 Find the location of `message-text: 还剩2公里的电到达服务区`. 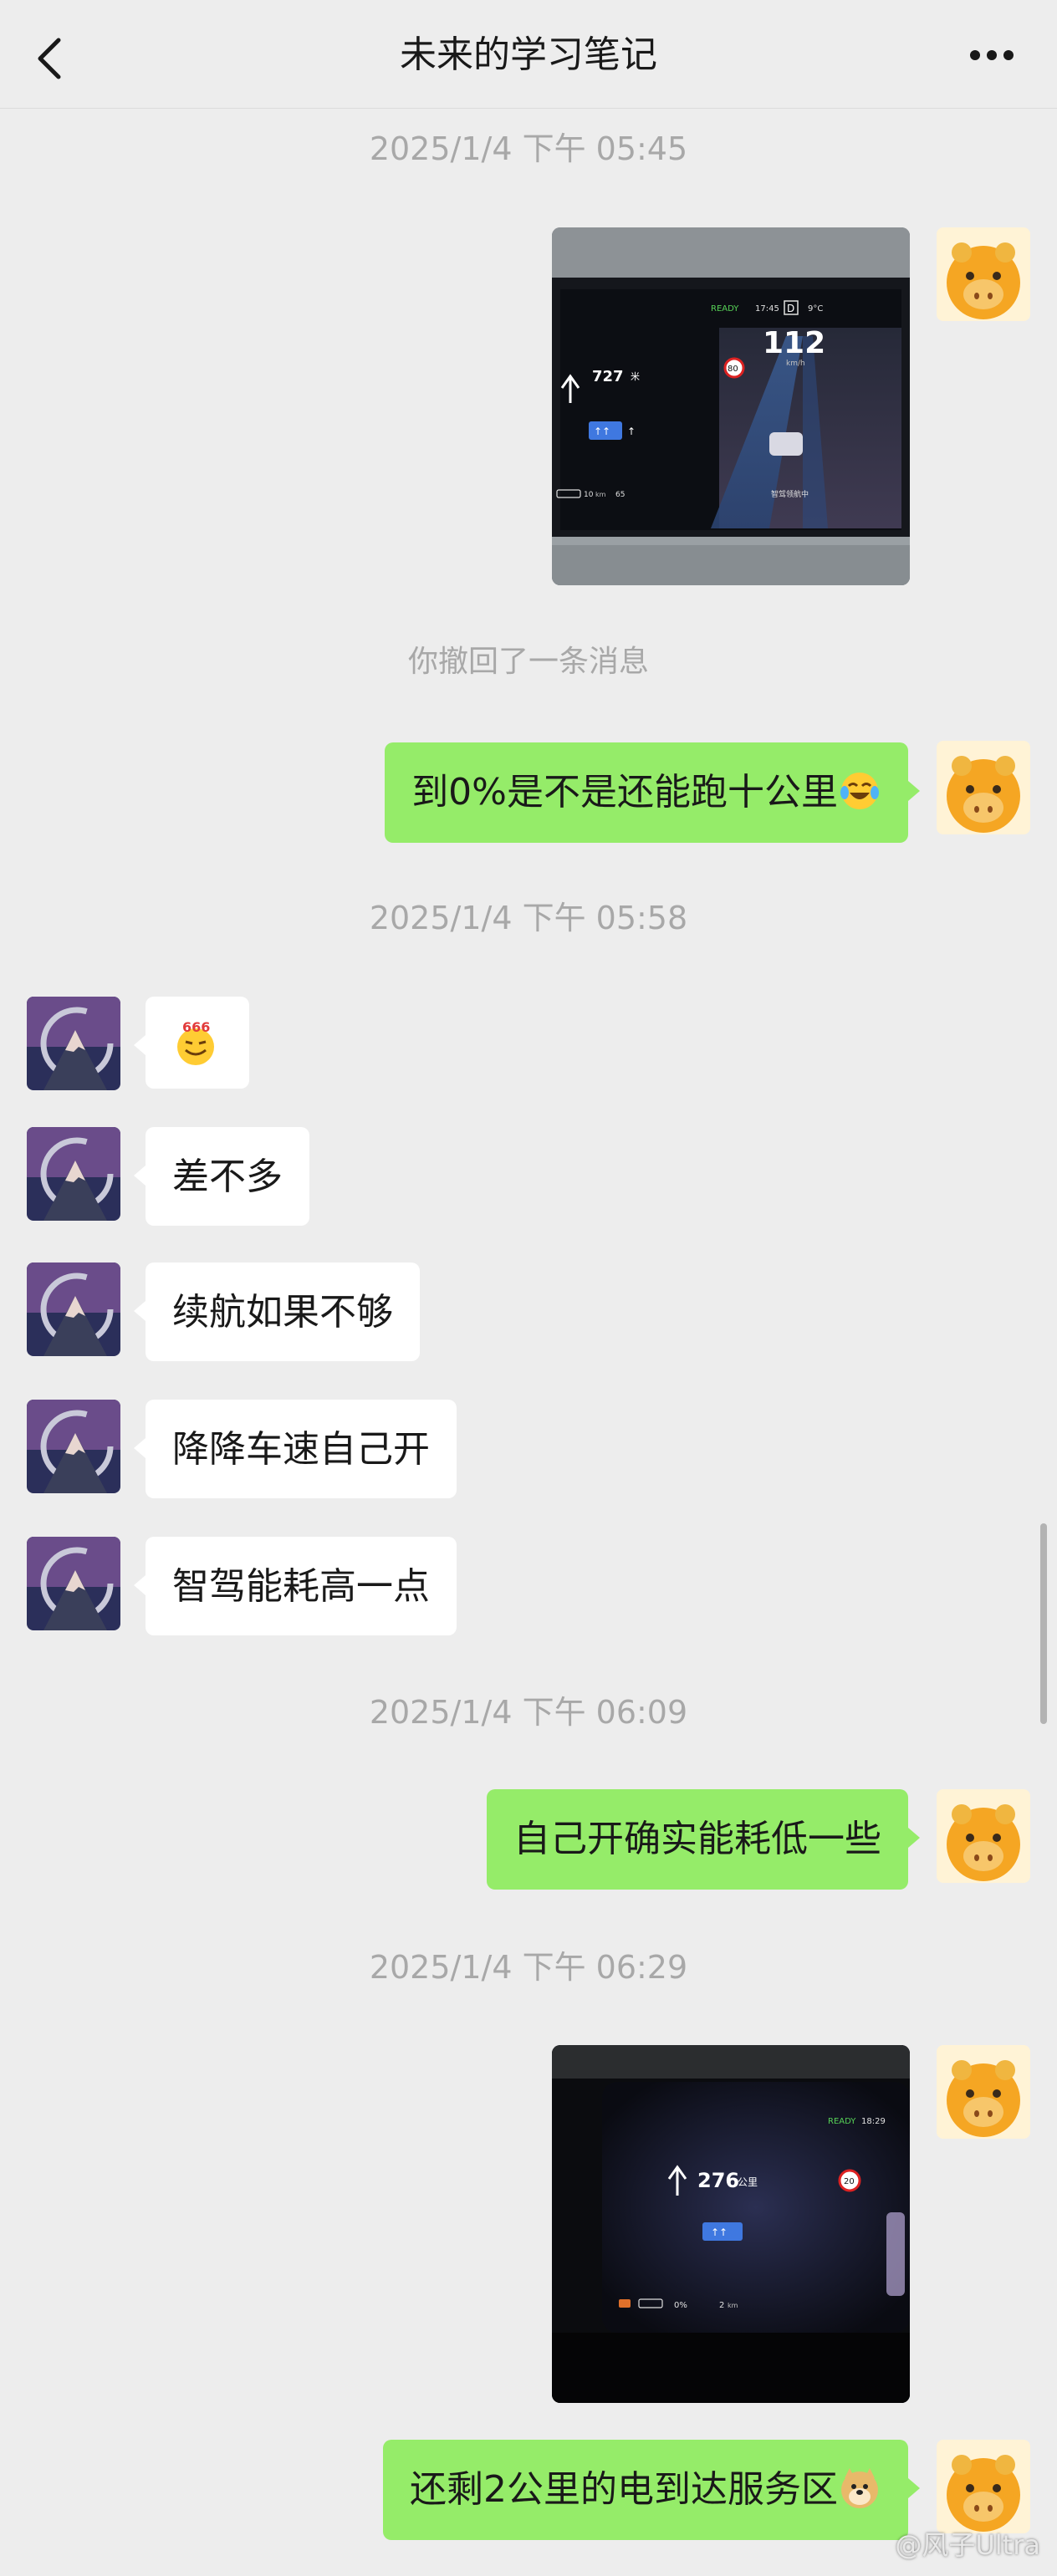

message-text: 还剩2公里的电到达服务区 is located at coordinates (624, 2489).